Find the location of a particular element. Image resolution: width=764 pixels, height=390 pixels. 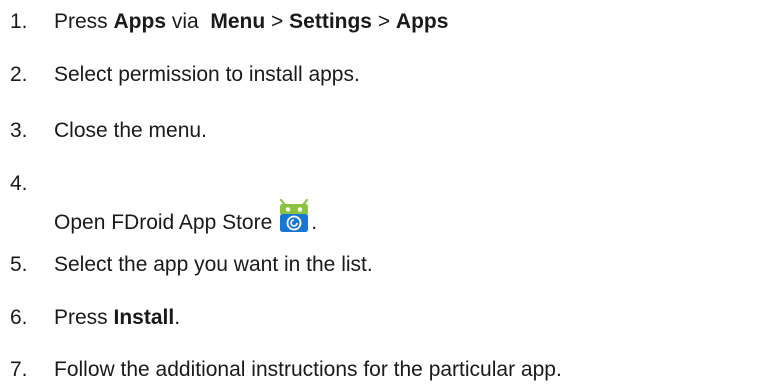

step-text: Close the menu. is located at coordinates (130, 130).